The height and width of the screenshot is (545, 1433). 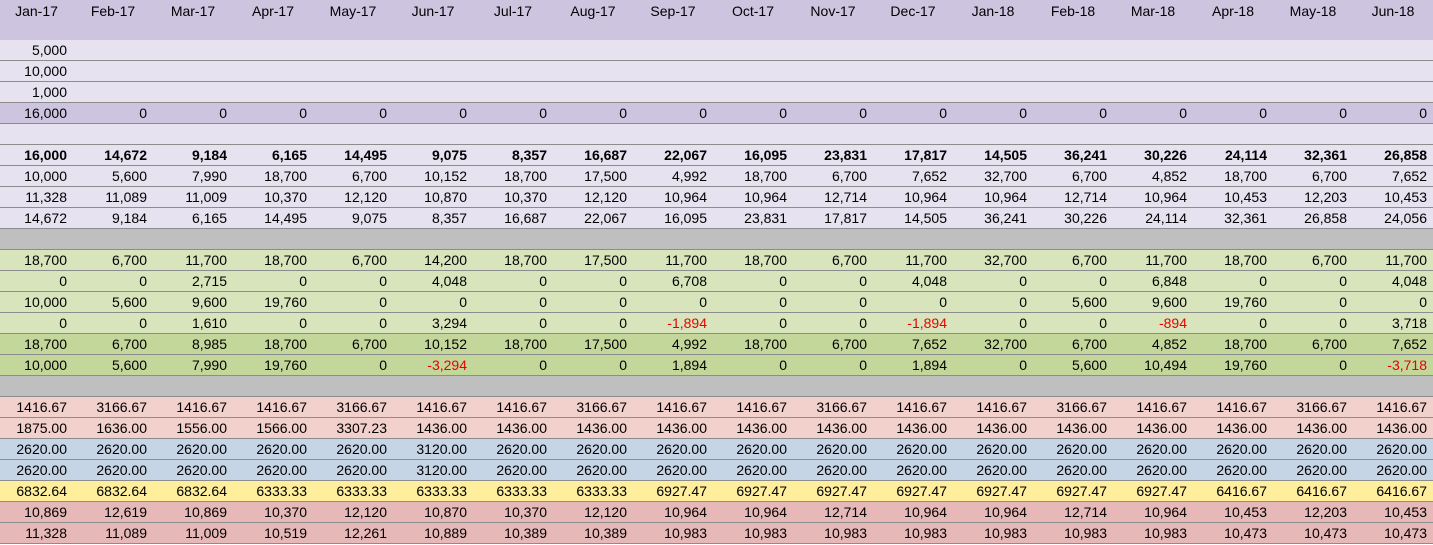 What do you see at coordinates (193, 302) in the screenshot?
I see `table-cell: 9,600` at bounding box center [193, 302].